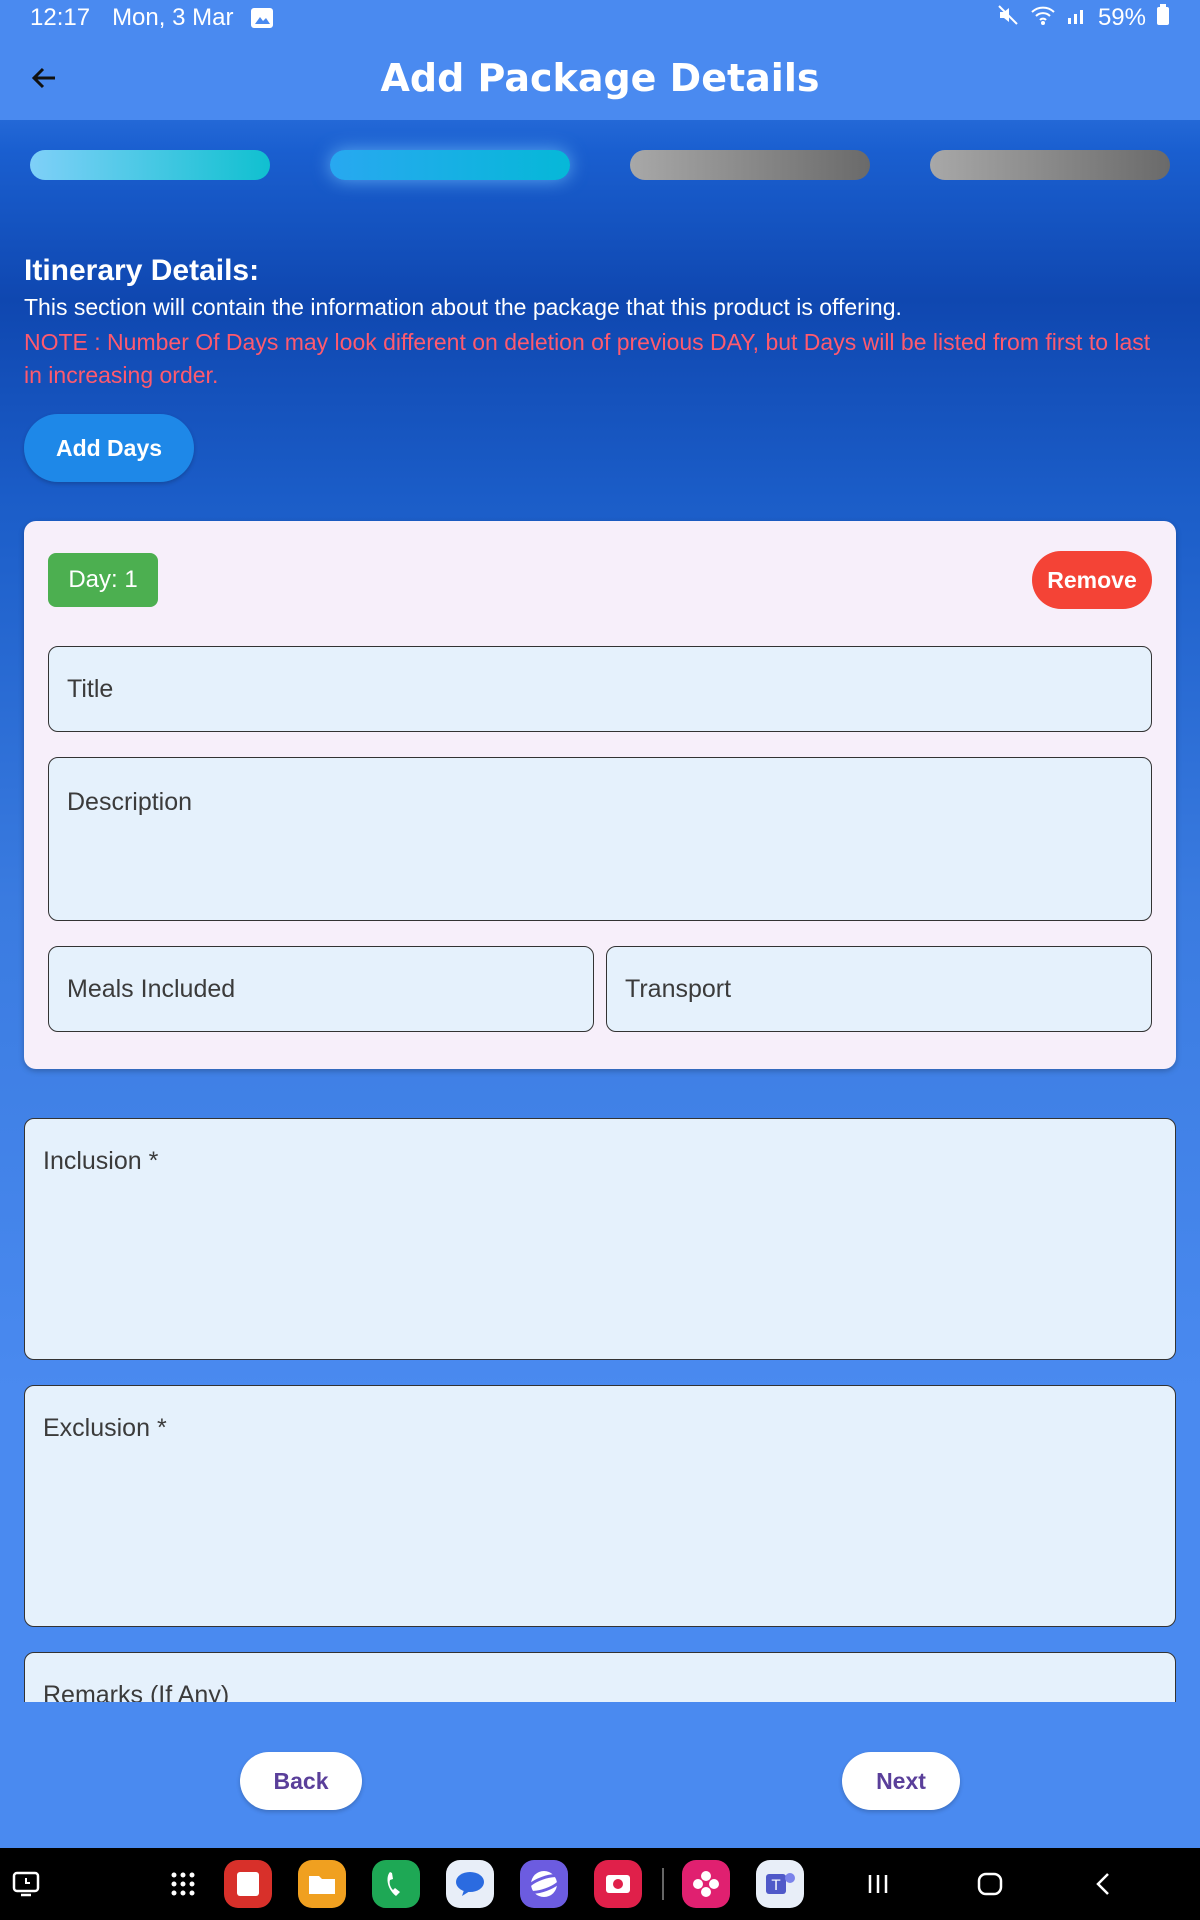  I want to click on dock-divider, so click(663, 1884).